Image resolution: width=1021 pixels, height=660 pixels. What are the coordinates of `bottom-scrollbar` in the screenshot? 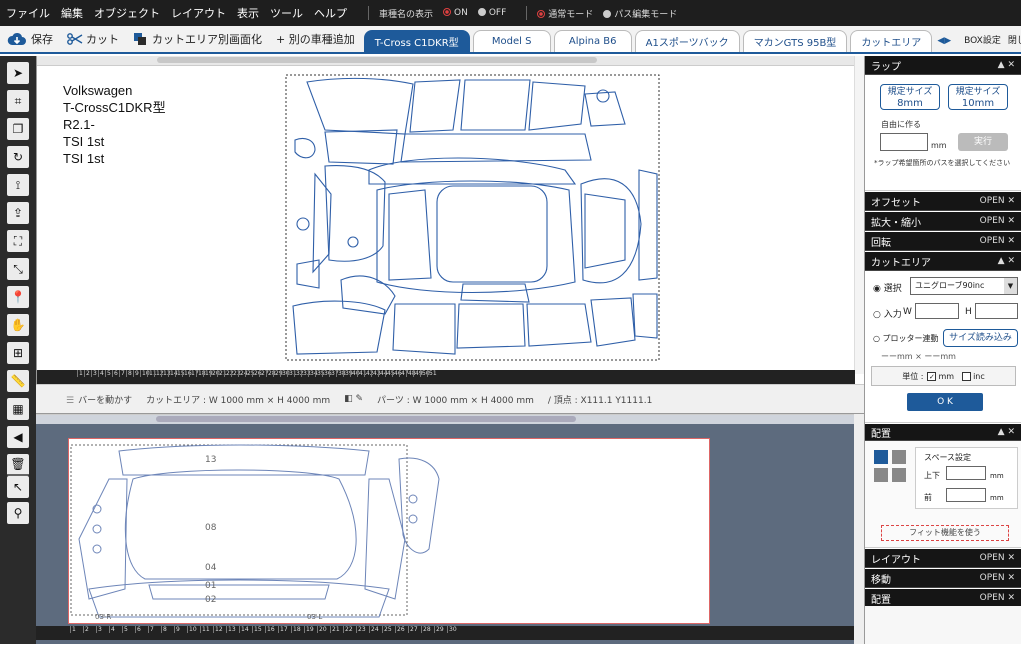 It's located at (445, 419).